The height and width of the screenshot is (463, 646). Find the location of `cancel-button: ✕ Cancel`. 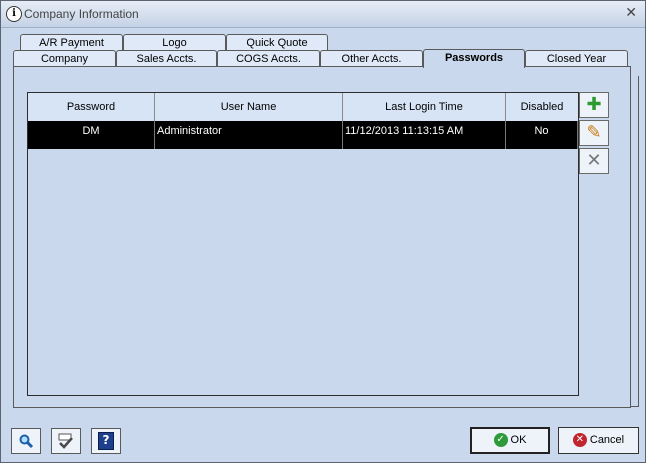

cancel-button: ✕ Cancel is located at coordinates (598, 440).